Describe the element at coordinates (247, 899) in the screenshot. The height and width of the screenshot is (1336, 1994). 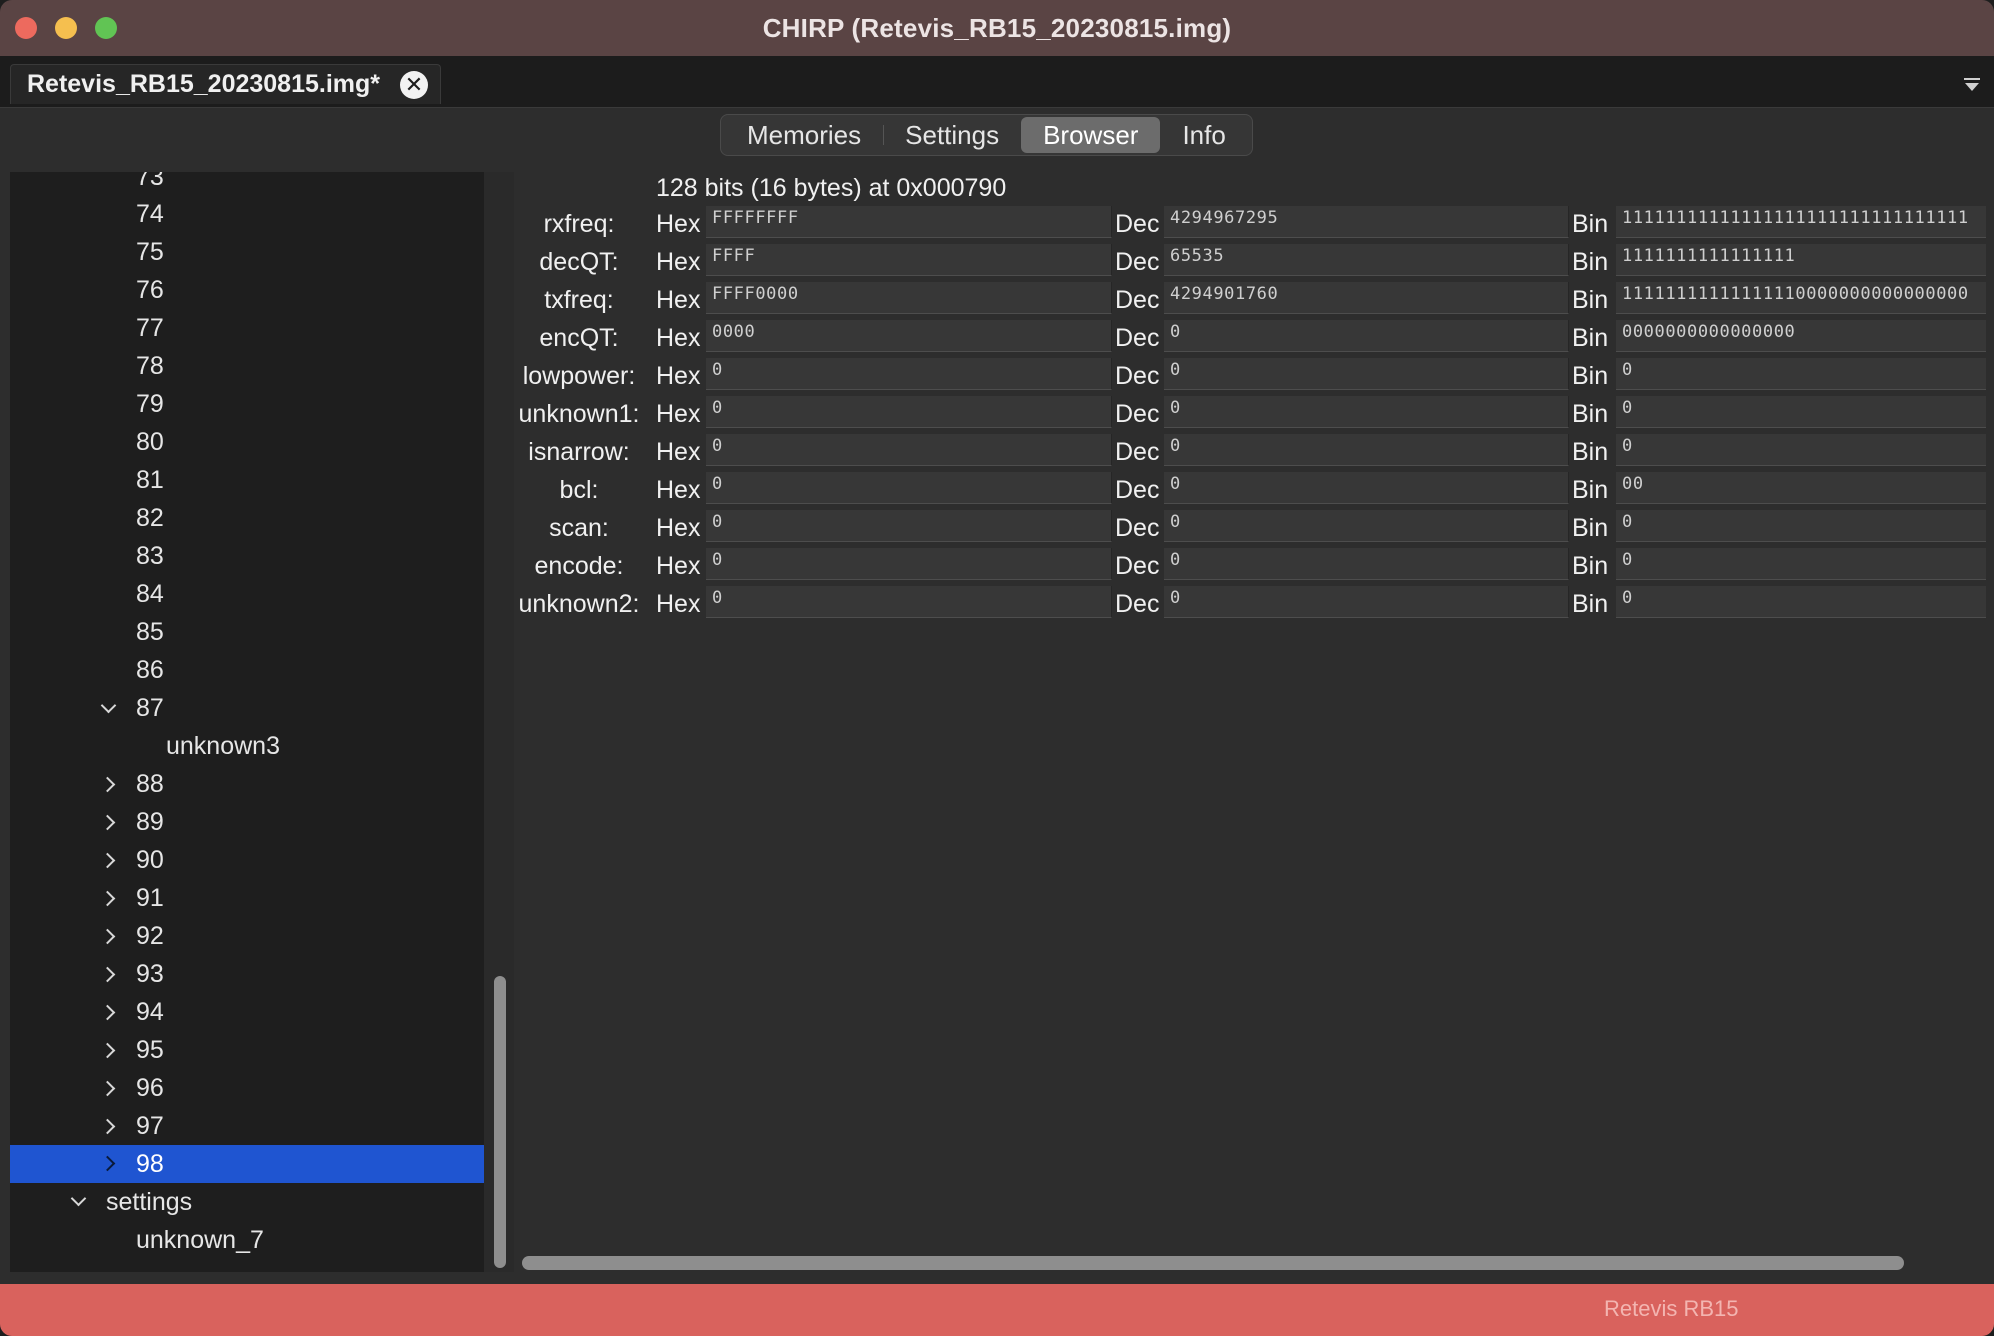
I see `tree-item: 91` at that location.